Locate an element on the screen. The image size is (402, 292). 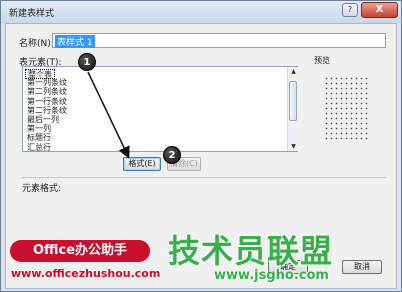
watermark-jsgho-logo: 技术员联盟 is located at coordinates (251, 251).